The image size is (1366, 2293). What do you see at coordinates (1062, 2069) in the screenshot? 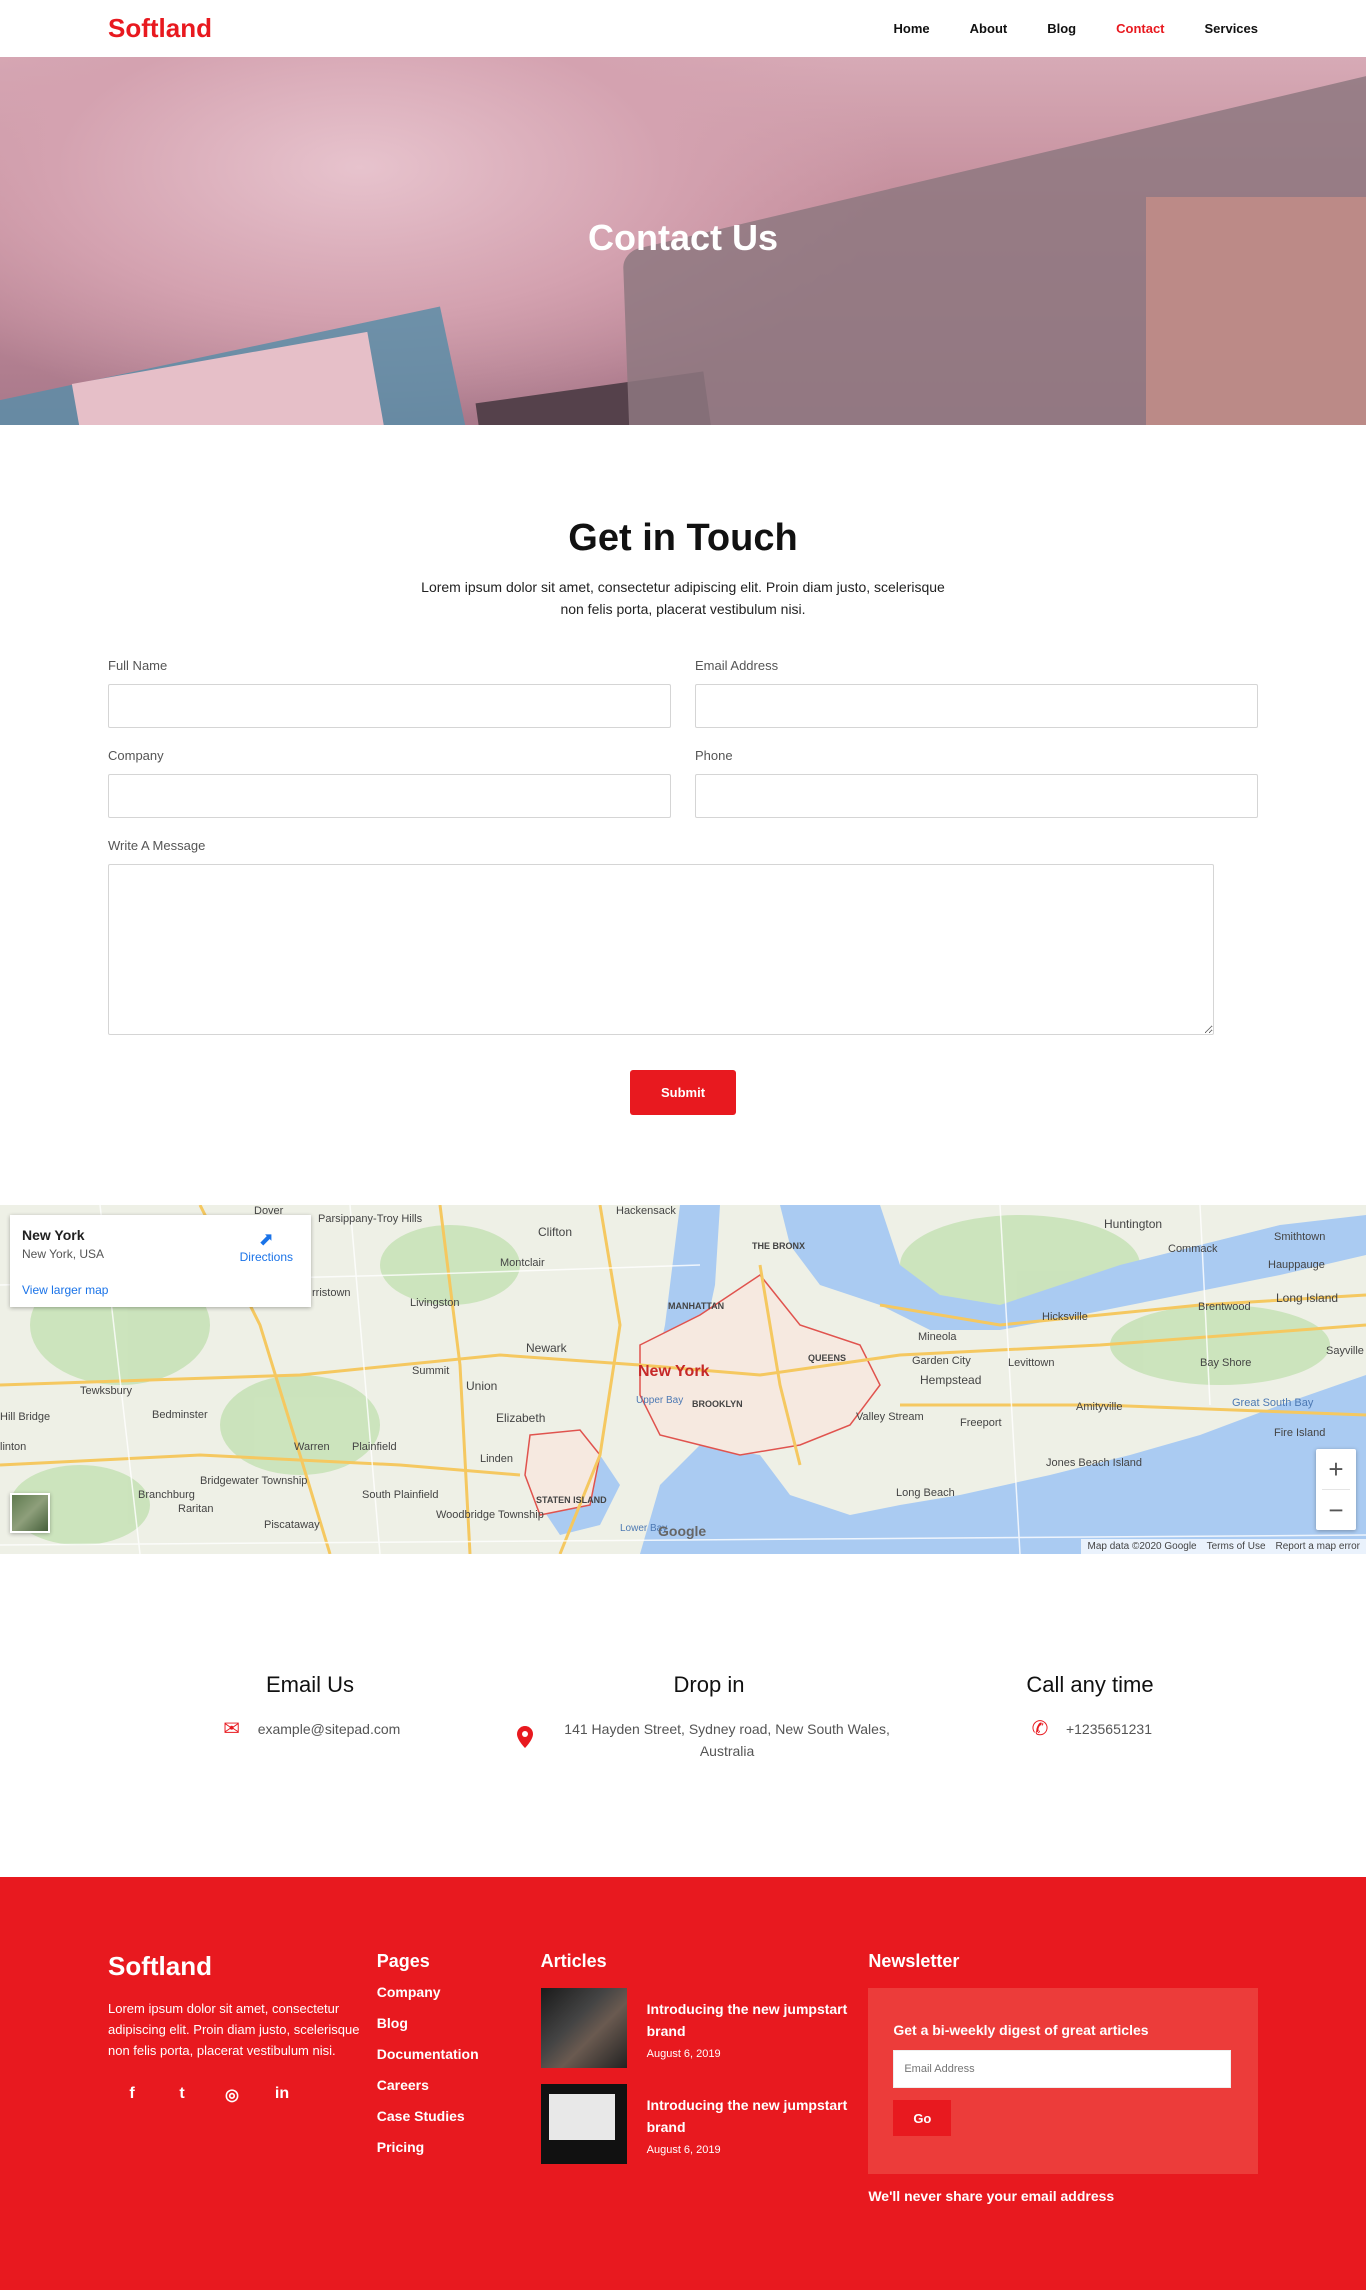
I see `newsletter-email-input` at bounding box center [1062, 2069].